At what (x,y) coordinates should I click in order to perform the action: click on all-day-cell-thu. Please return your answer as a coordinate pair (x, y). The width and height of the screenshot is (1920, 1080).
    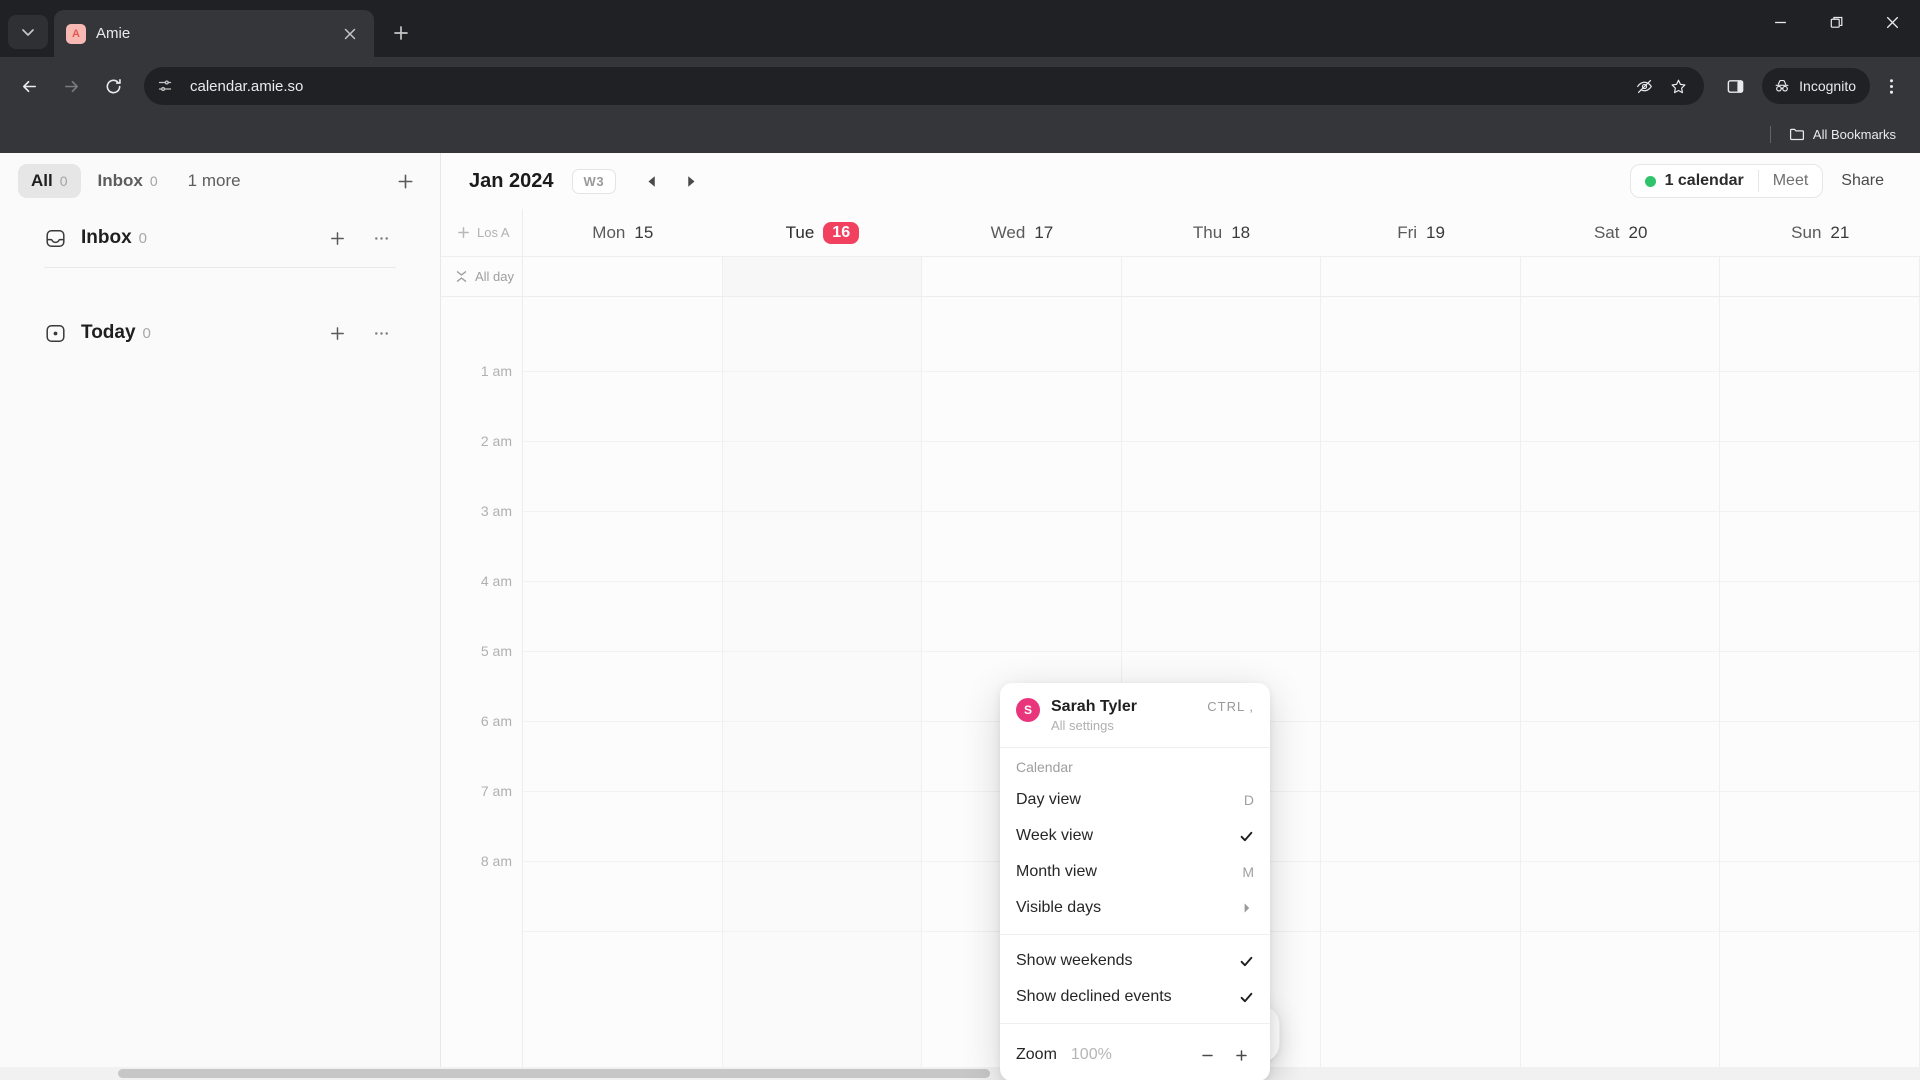
    Looking at the image, I should click on (1222, 276).